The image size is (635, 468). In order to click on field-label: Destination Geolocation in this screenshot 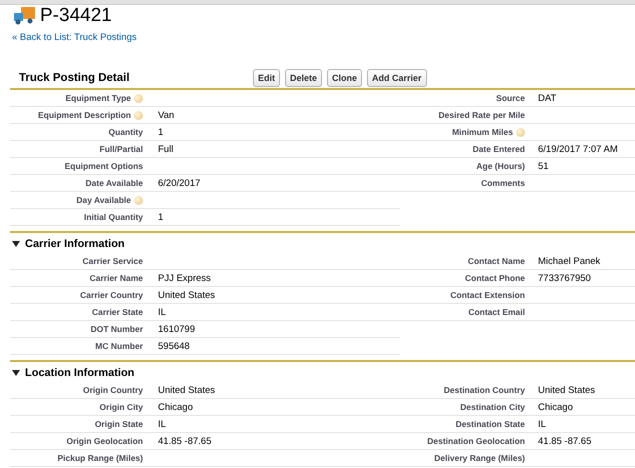, I will do `click(475, 441)`.